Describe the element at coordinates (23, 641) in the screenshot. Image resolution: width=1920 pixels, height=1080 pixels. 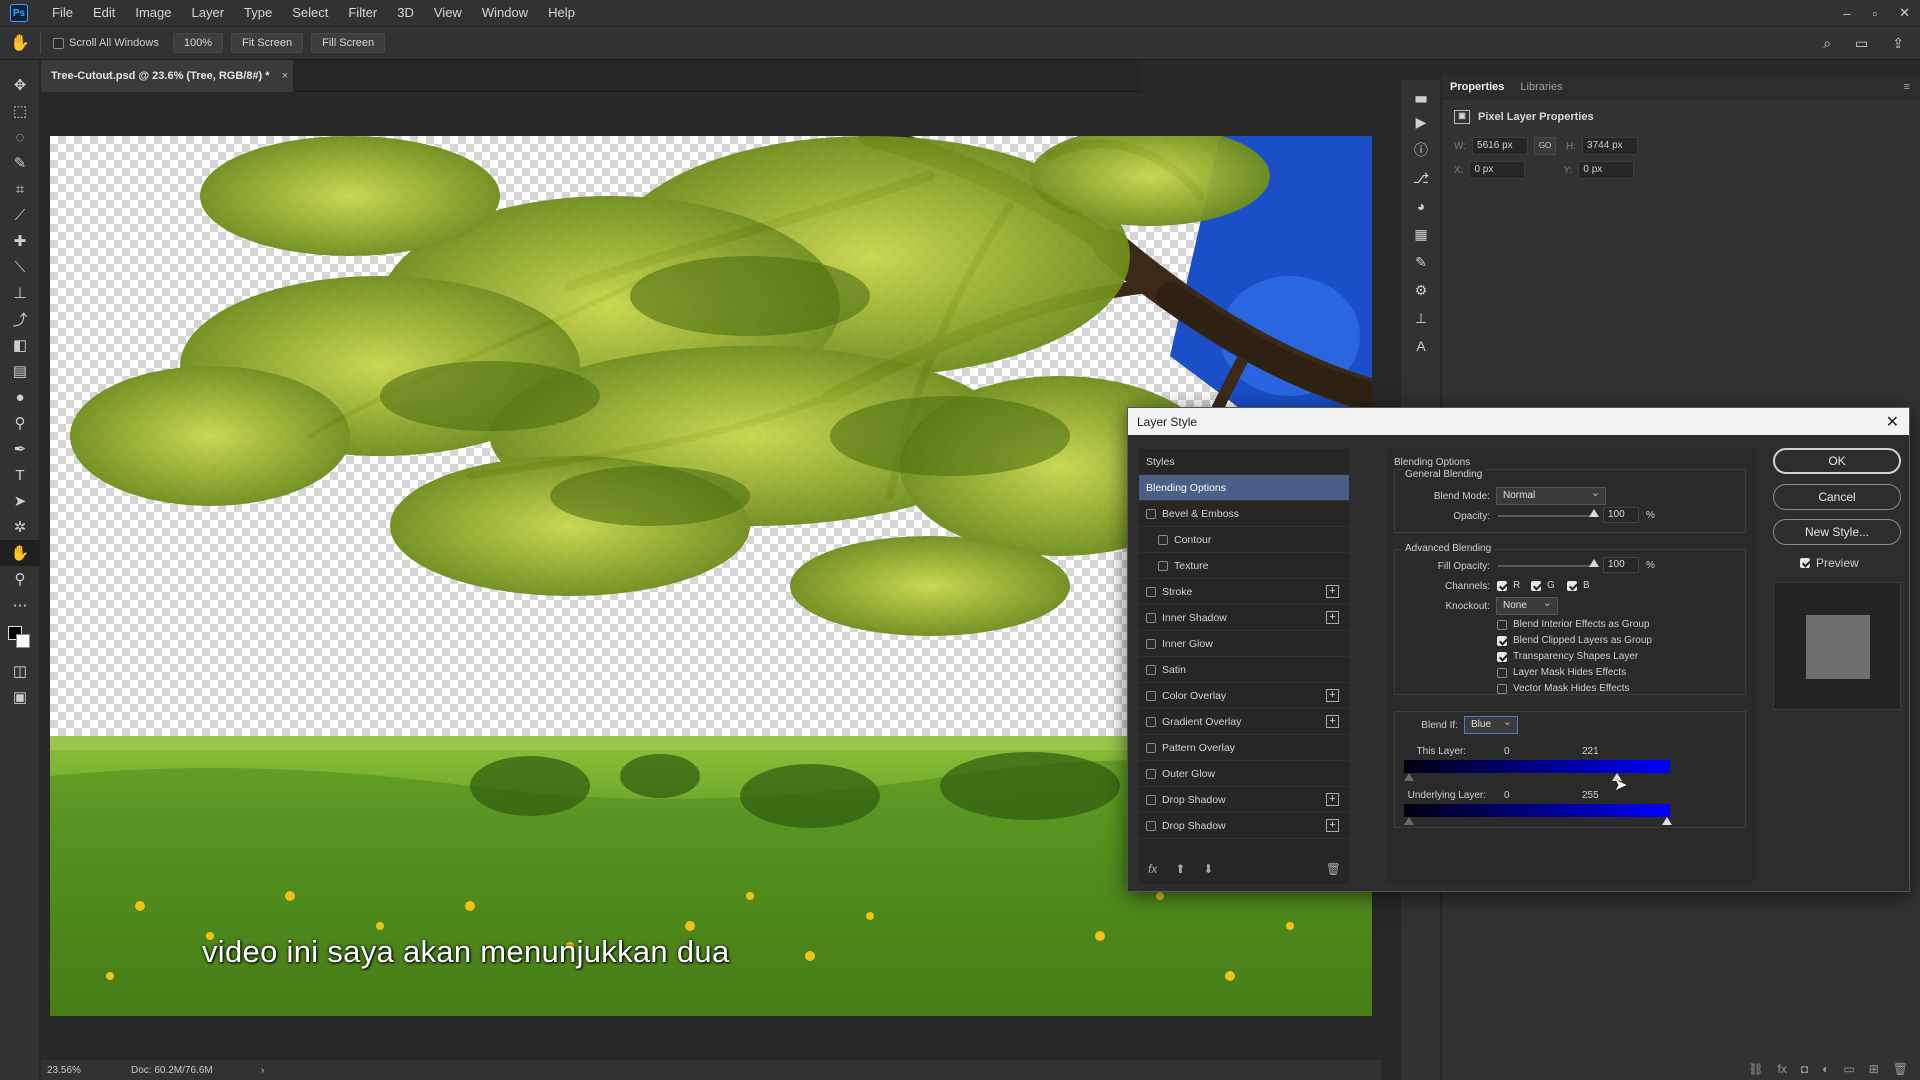
I see `background-color` at that location.